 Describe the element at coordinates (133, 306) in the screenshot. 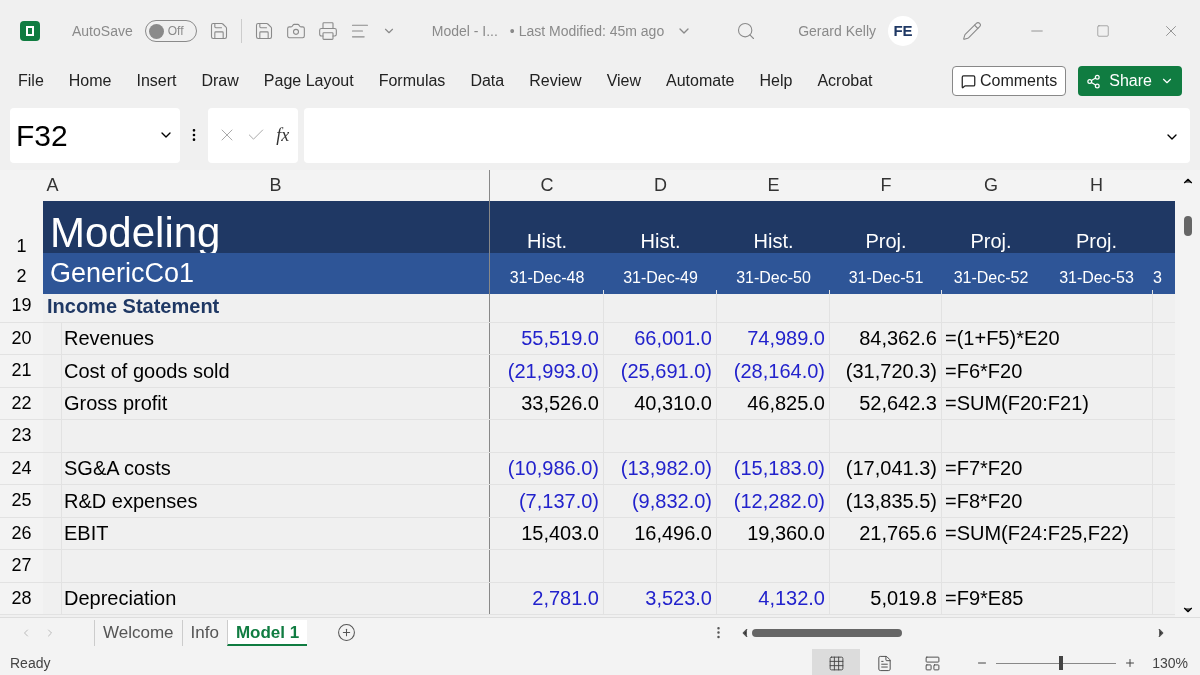

I see `section-label: Income Statement` at that location.